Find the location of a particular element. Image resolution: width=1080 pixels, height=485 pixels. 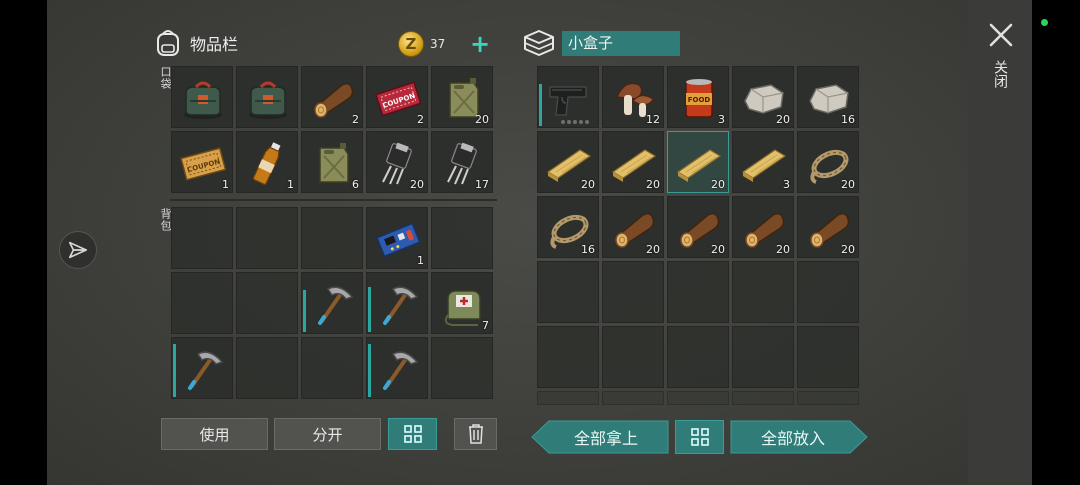

pocket-slot: COUPON 1 is located at coordinates (202, 162).